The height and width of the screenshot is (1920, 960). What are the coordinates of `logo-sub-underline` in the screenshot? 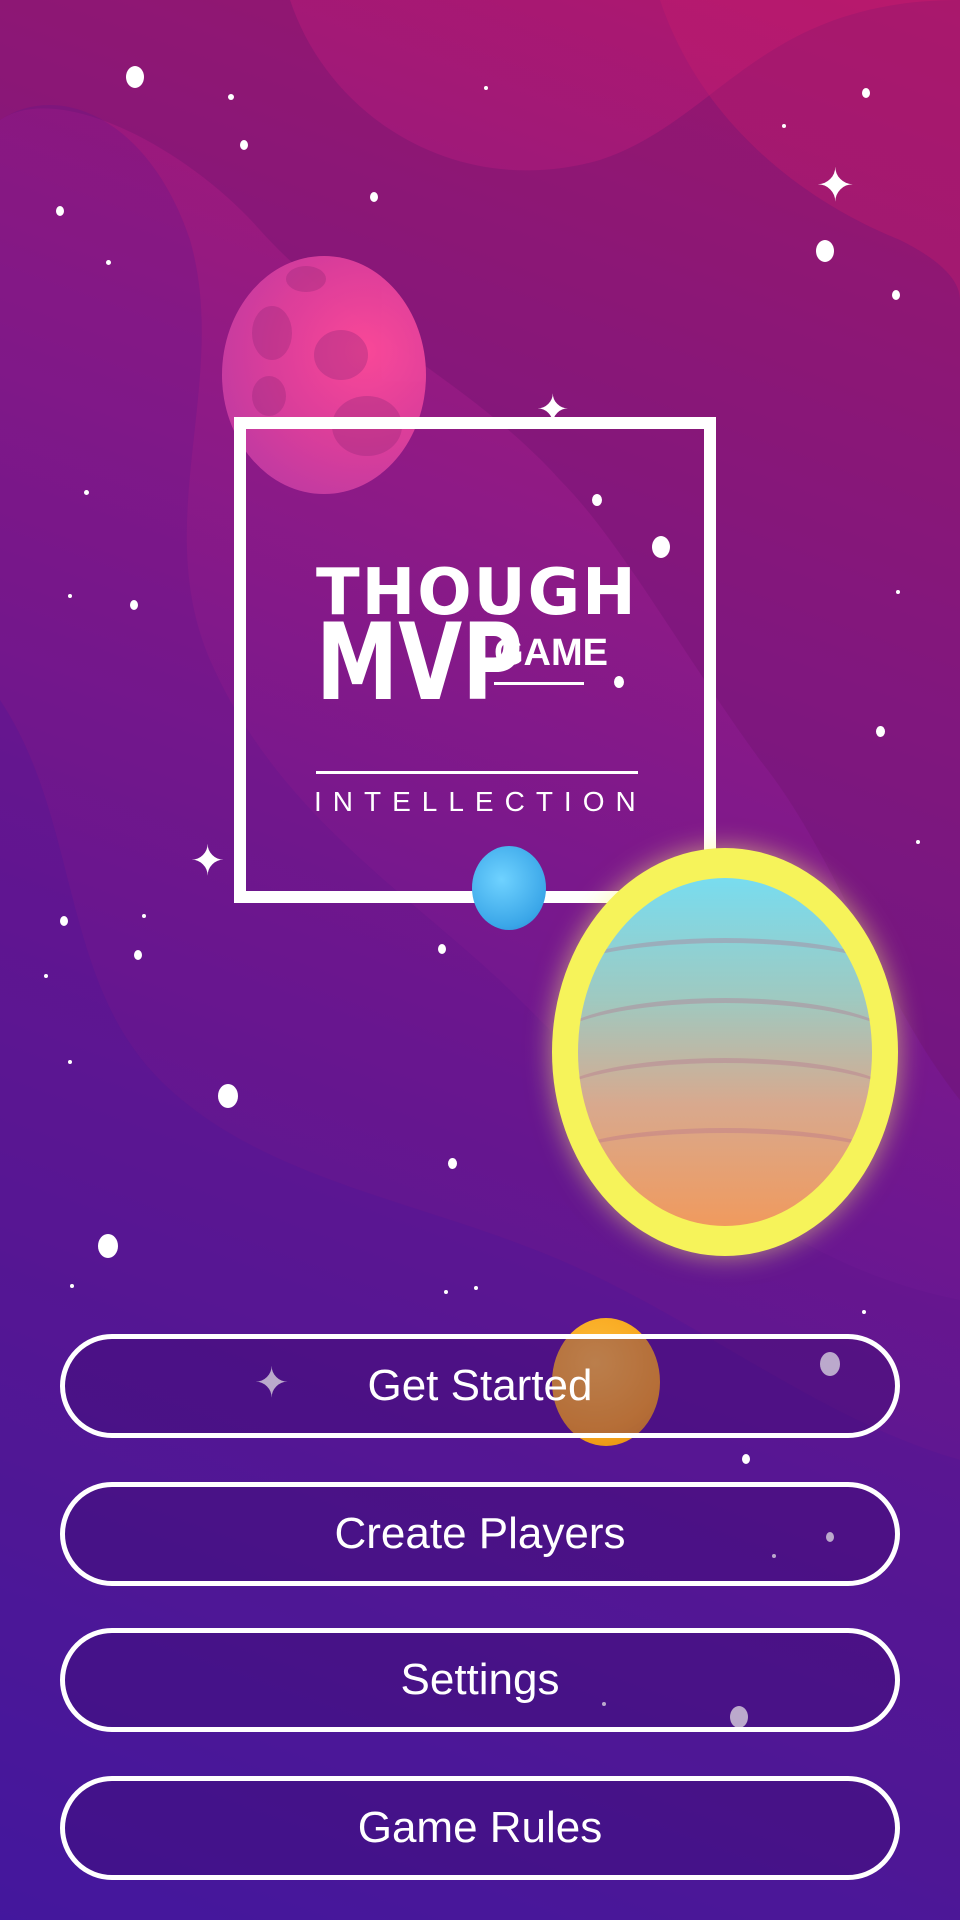 It's located at (539, 683).